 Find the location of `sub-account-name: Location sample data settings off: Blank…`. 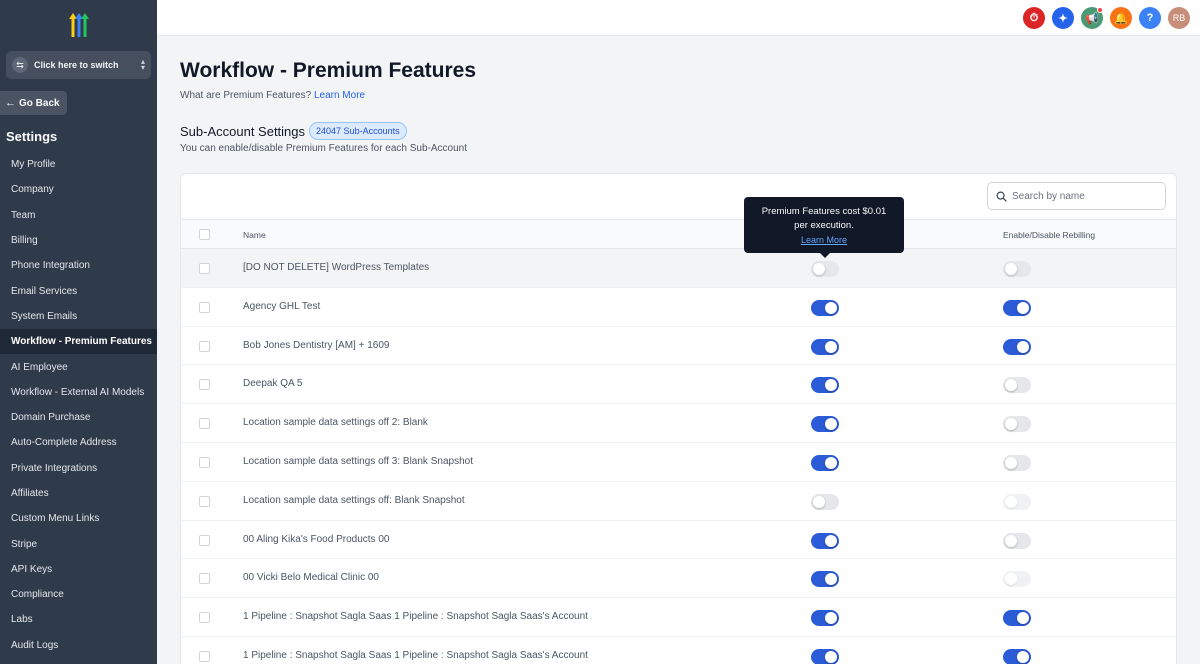

sub-account-name: Location sample data settings off: Blank… is located at coordinates (354, 500).